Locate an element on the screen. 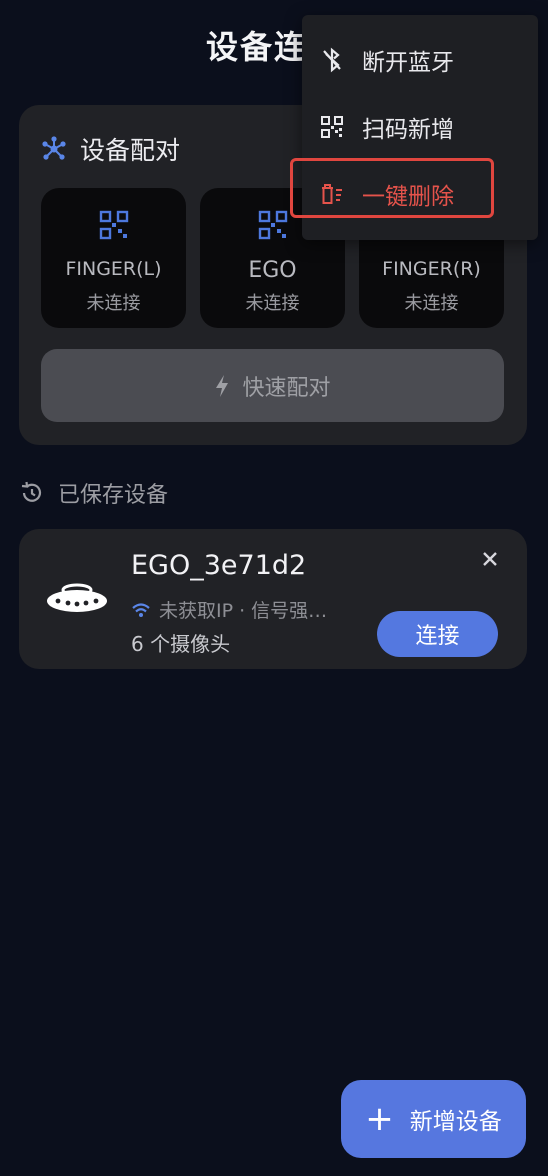  headset-device-icon is located at coordinates (77, 597).